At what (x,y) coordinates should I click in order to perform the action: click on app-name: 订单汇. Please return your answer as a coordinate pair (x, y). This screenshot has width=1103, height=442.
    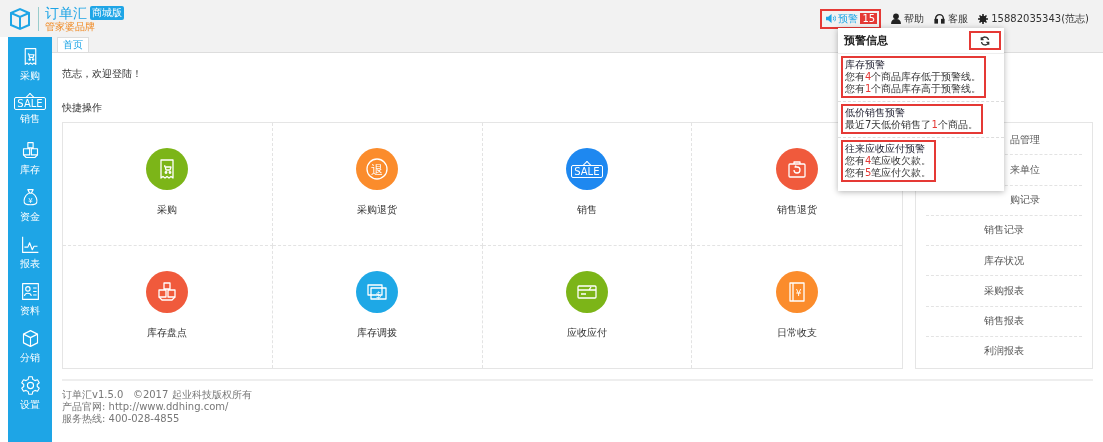
    Looking at the image, I should click on (66, 12).